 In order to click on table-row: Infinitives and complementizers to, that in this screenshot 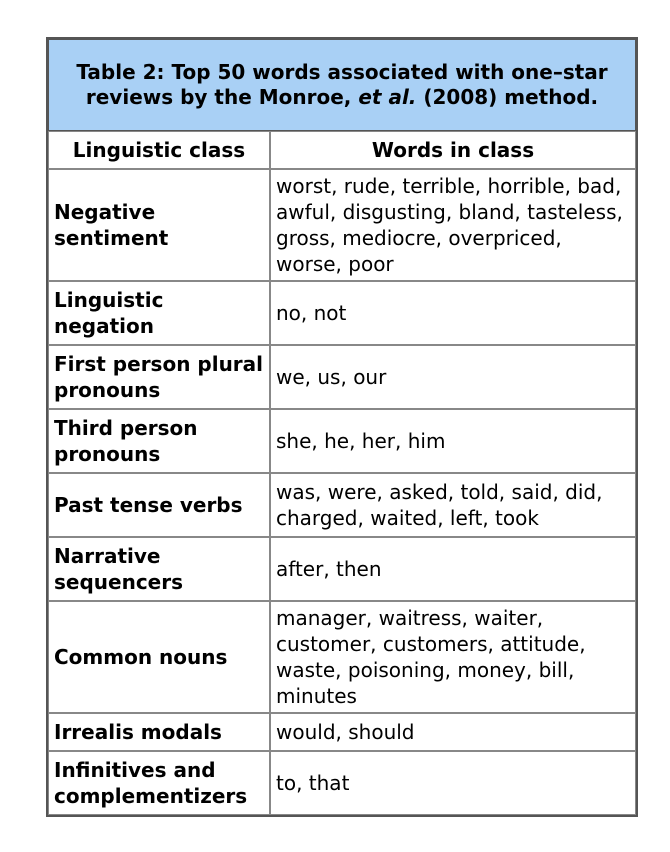, I will do `click(342, 783)`.